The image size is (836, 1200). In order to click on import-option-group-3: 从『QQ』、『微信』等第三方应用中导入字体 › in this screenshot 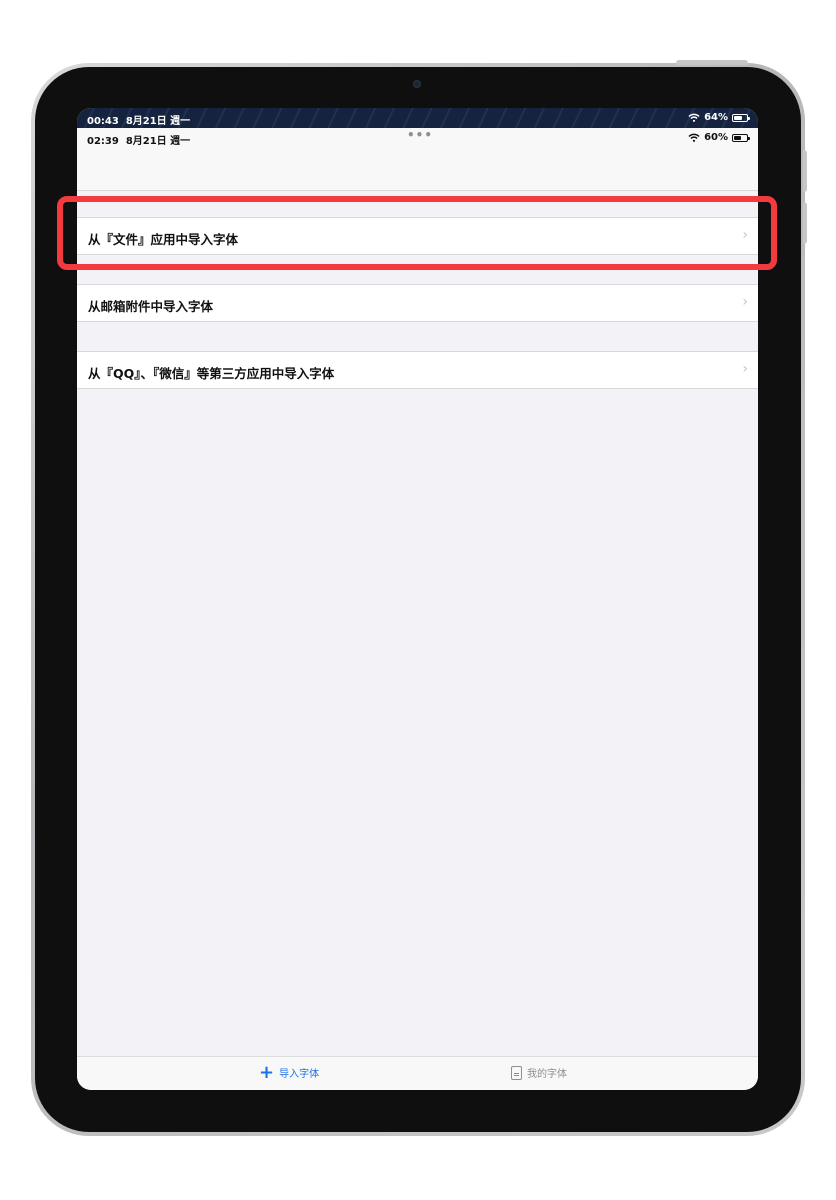, I will do `click(417, 370)`.